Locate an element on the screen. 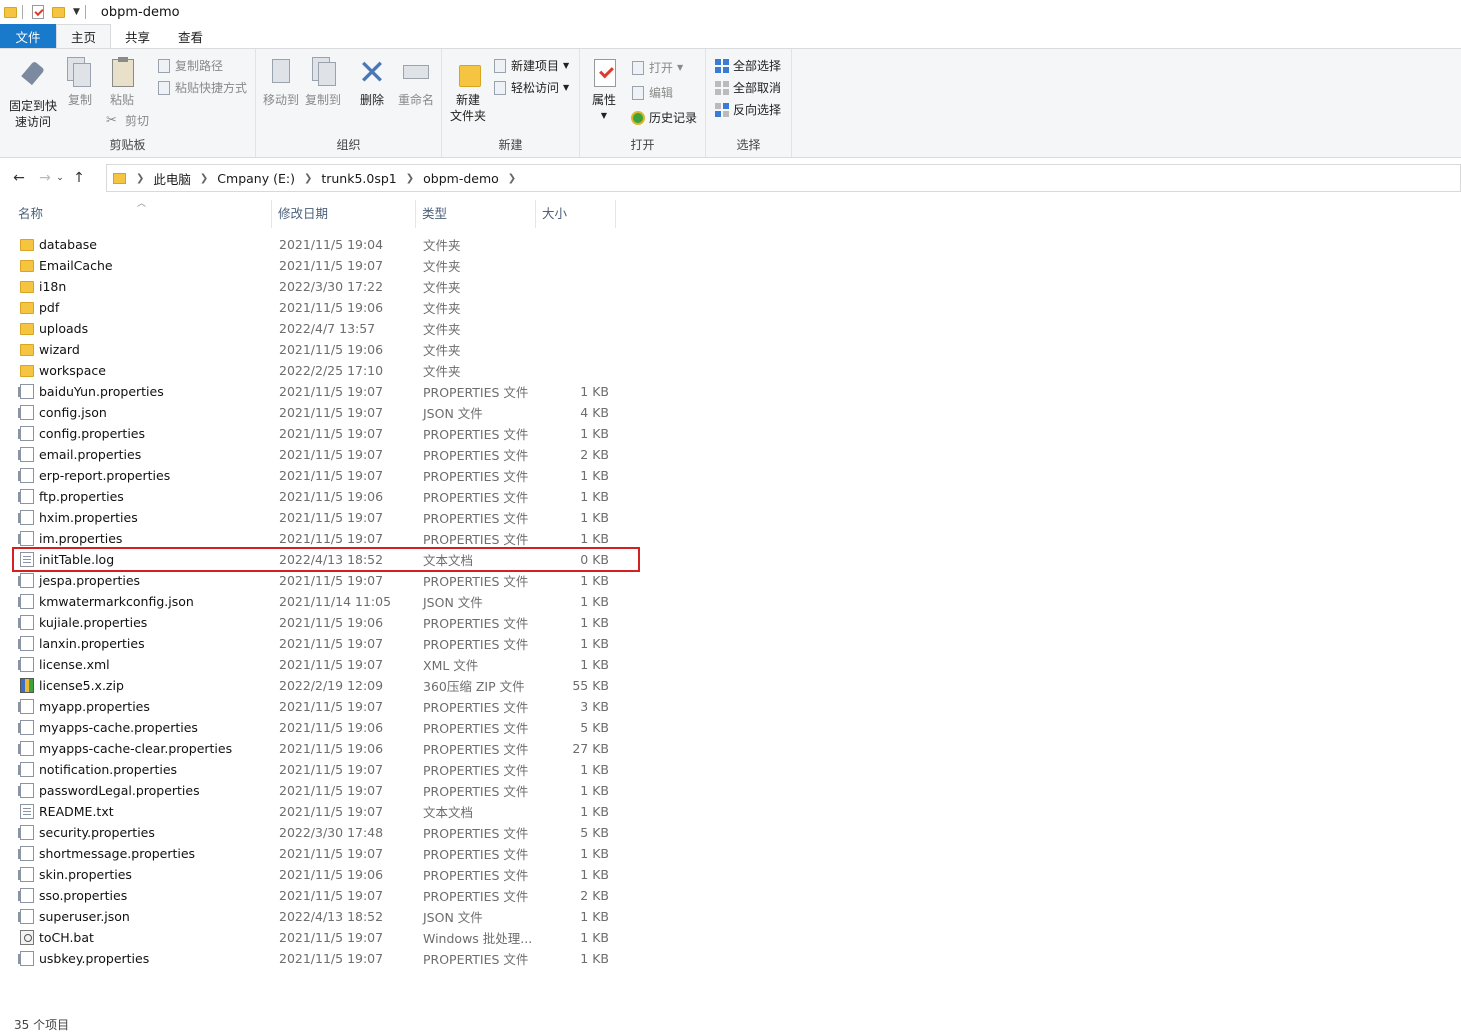 The width and height of the screenshot is (1461, 1033). paste-shortcut-button: 粘贴快捷方式 is located at coordinates (201, 87).